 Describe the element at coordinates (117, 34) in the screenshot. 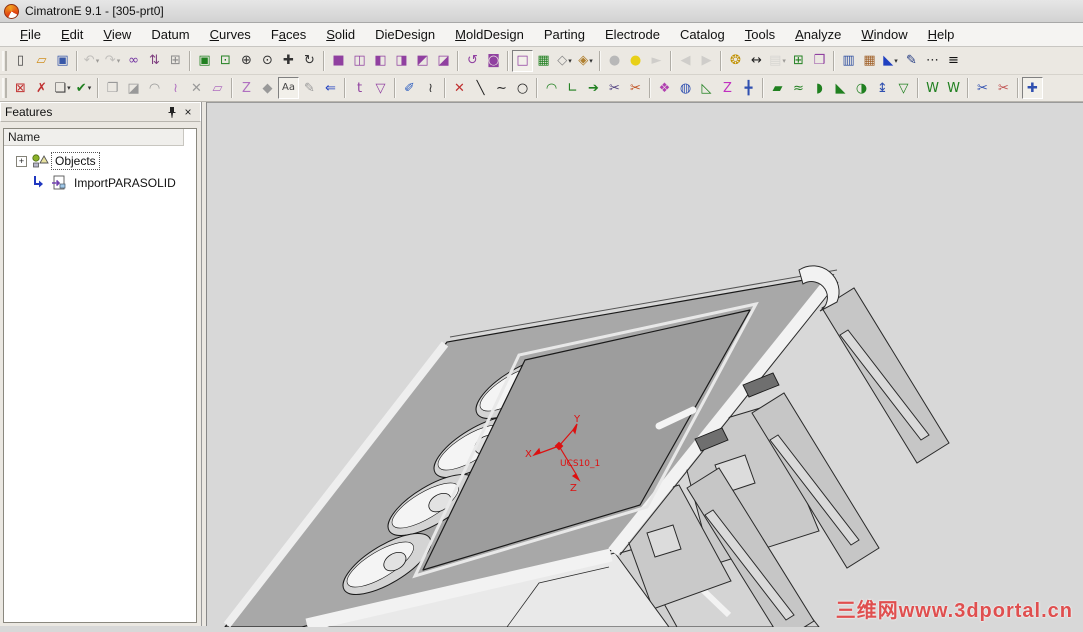

I see `menu-view: View` at that location.